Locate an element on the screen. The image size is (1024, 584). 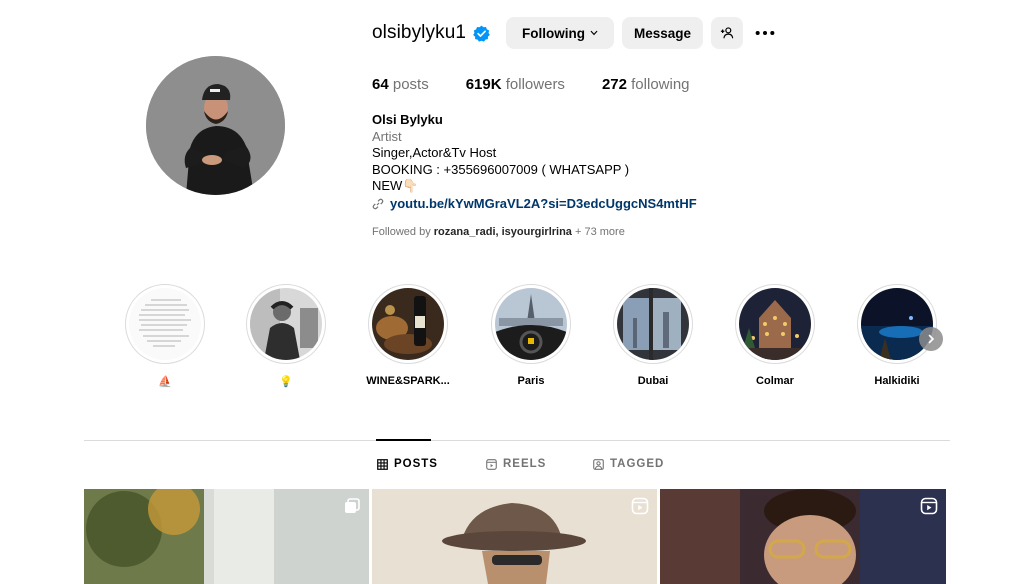
followed-by-users: rozana_radi, isyourgirlrina is located at coordinates (502, 232).